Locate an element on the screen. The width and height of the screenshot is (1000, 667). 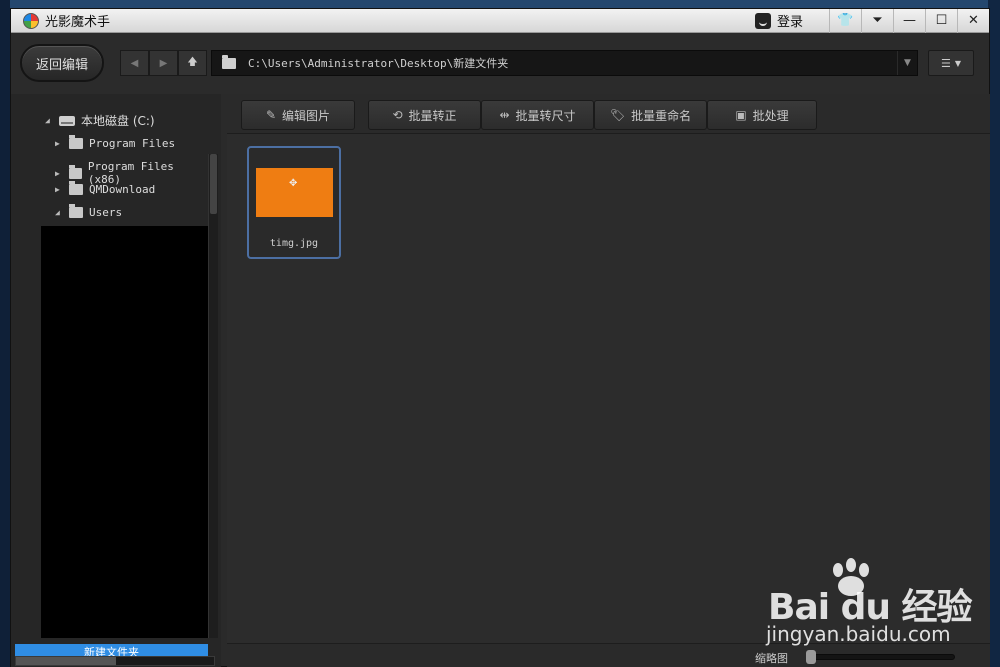
app-logo-icon is located at coordinates (31, 20).